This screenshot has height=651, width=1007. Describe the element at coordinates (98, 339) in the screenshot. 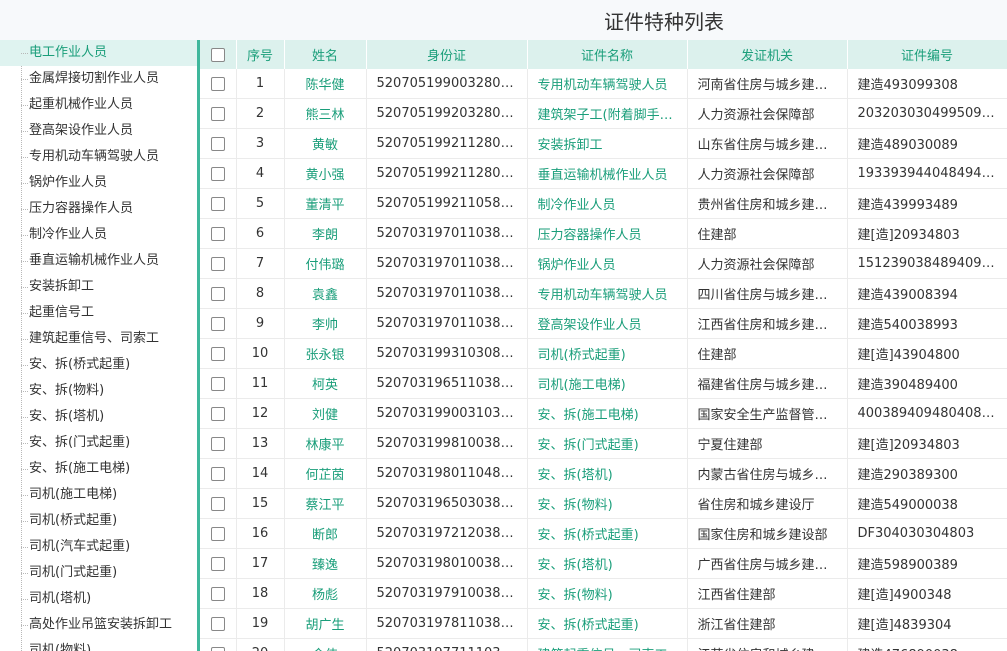

I see `sidebar-item: 建筑起重信号、司索工` at that location.